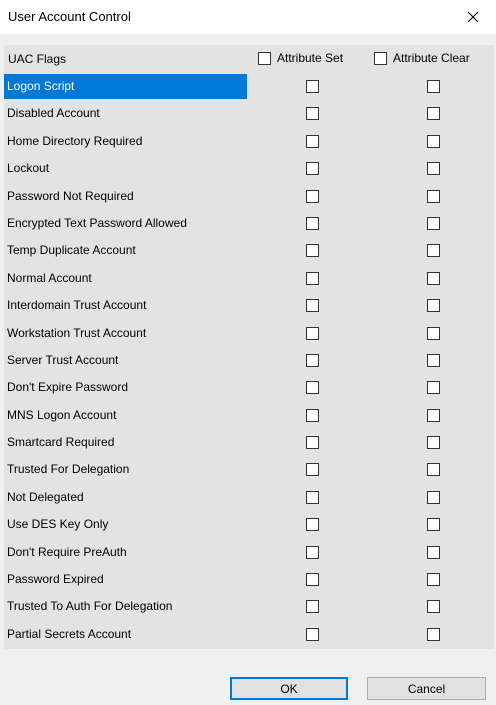 This screenshot has height=705, width=496. What do you see at coordinates (125, 223) in the screenshot?
I see `flag-label: Encrypted Text Password Allowed` at bounding box center [125, 223].